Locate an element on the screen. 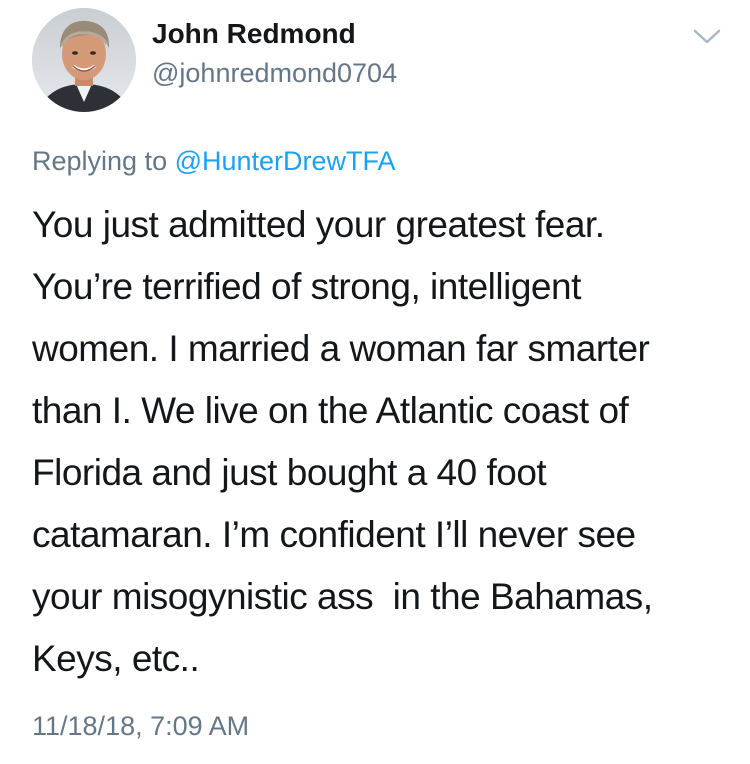  tweet-text-line: your misogynistic ass in the Bahamas, is located at coordinates (342, 596).